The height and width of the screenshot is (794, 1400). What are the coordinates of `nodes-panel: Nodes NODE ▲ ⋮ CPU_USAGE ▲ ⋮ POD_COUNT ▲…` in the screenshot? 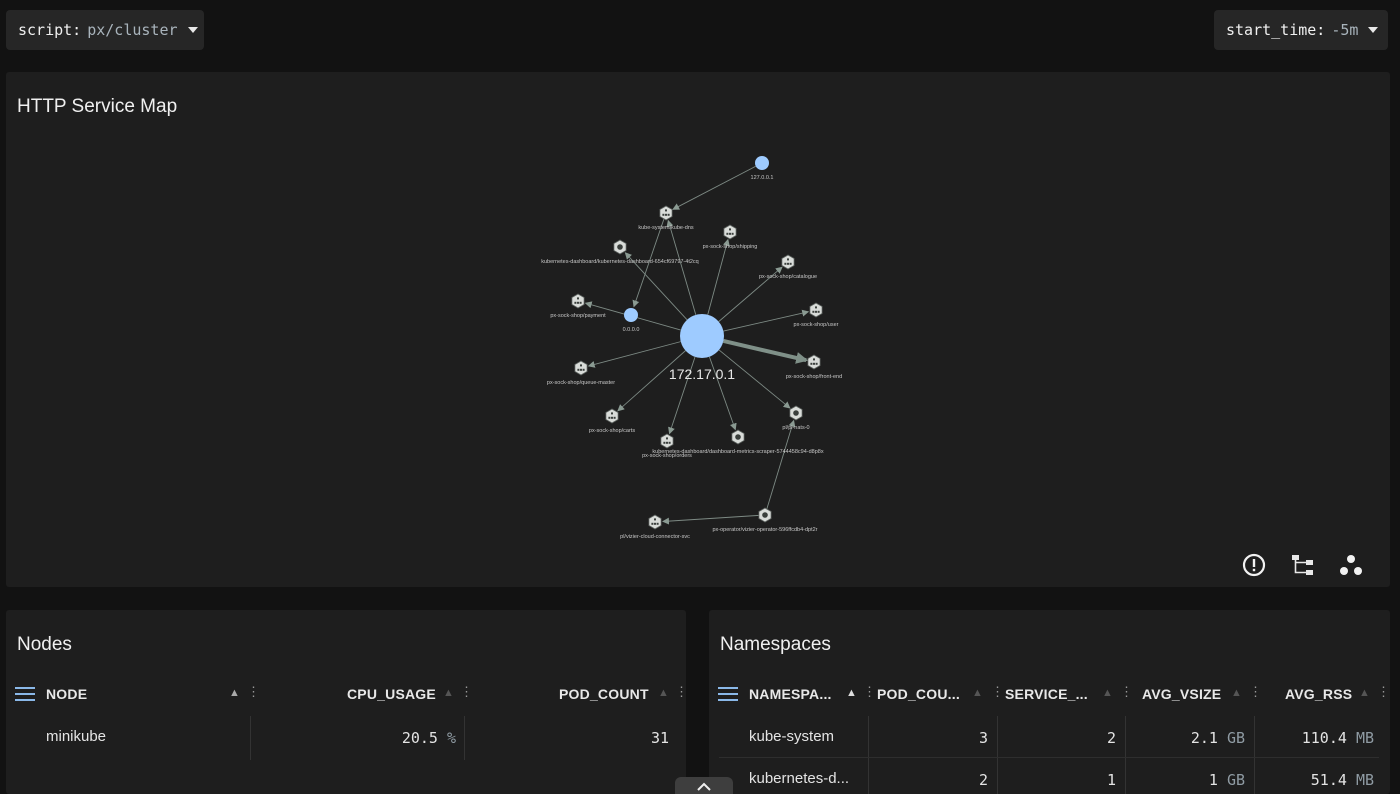 It's located at (346, 702).